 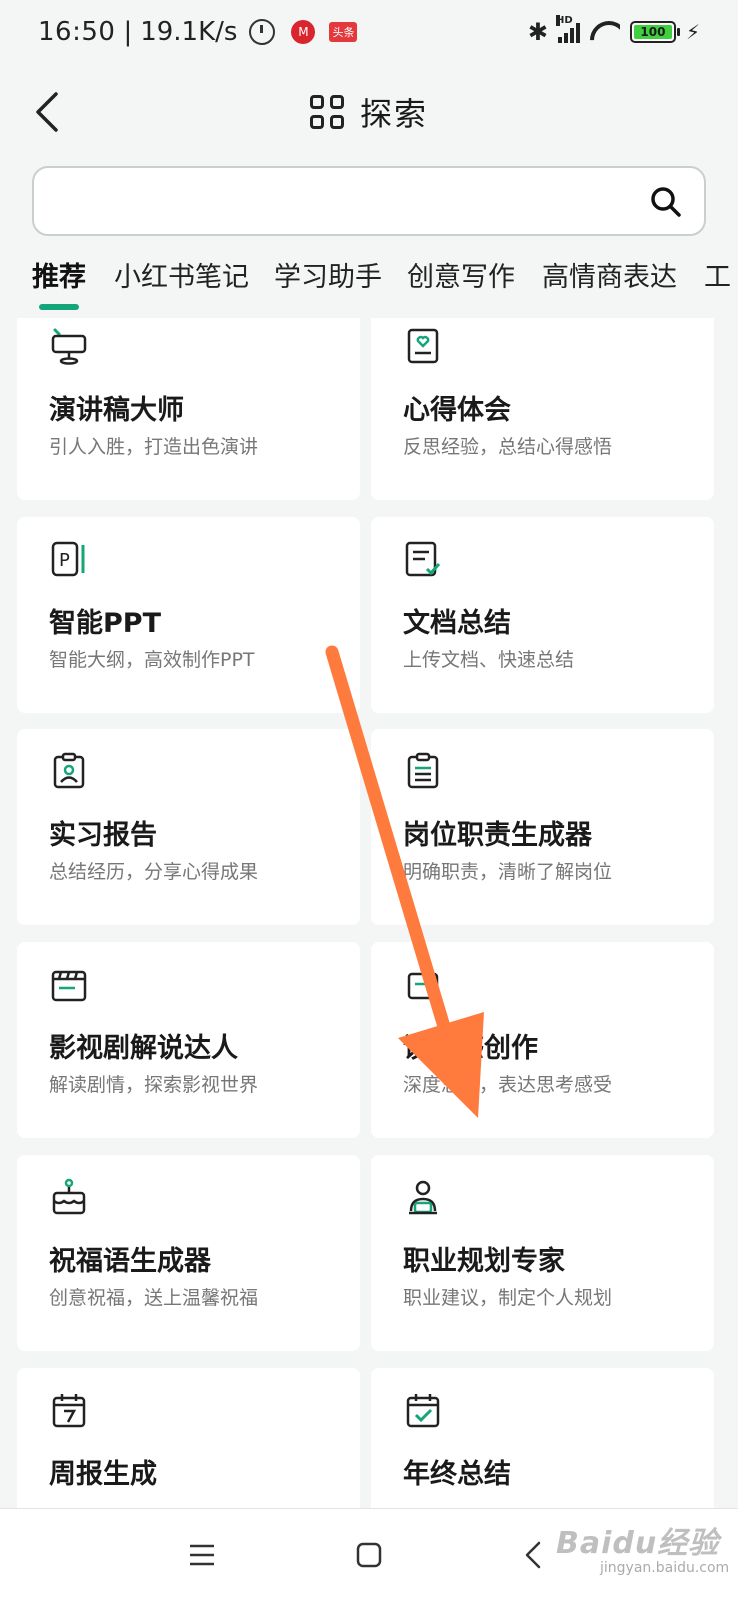 I want to click on status-left: 16:50 | 19.1K/s M 头条, so click(x=198, y=32).